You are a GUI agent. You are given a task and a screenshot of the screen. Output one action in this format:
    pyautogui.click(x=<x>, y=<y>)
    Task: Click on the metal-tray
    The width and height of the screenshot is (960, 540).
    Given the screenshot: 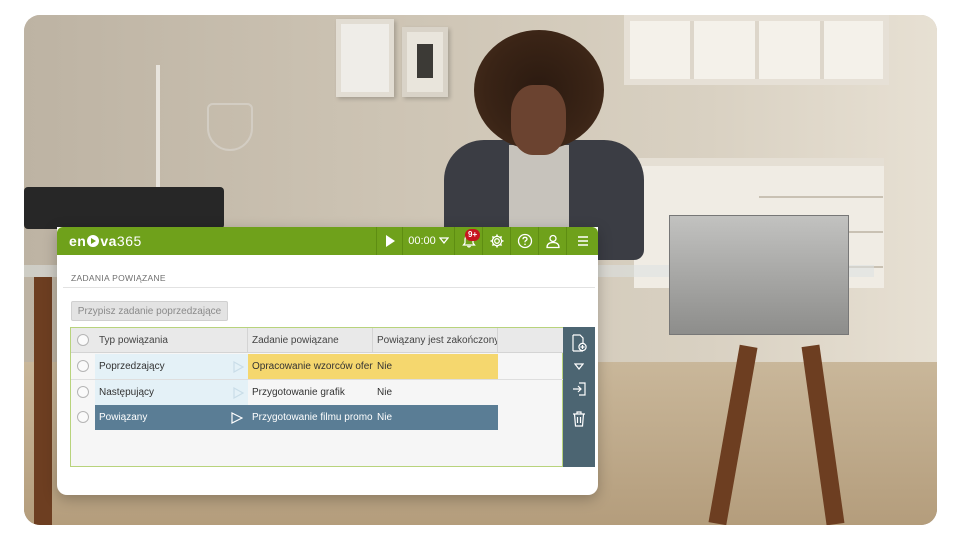 What is the action you would take?
    pyautogui.click(x=759, y=275)
    